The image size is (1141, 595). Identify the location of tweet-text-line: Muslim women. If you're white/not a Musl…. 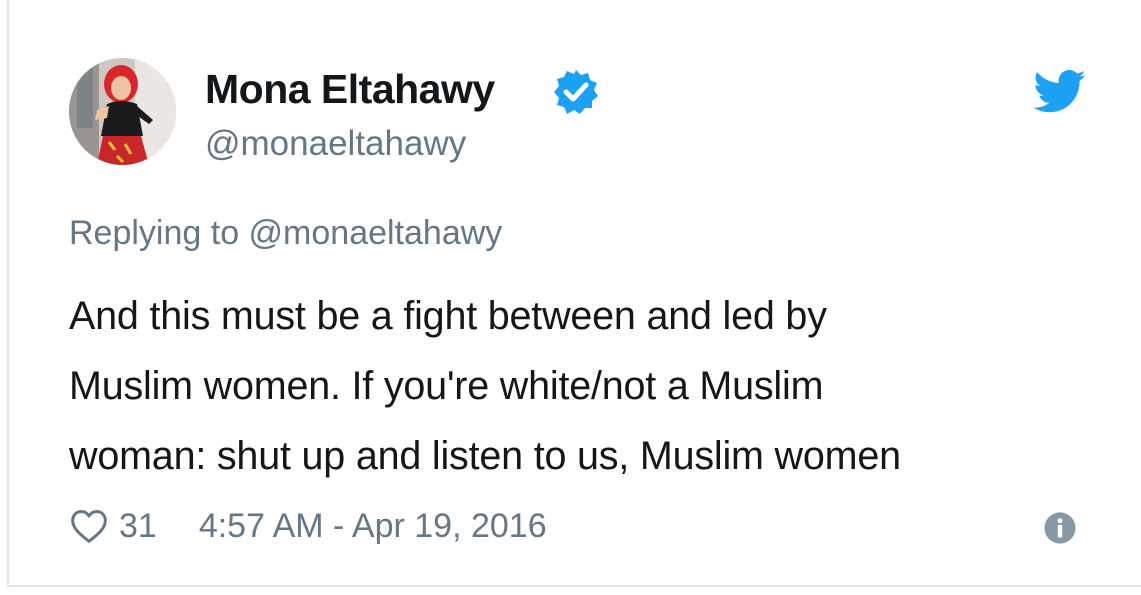
(446, 386).